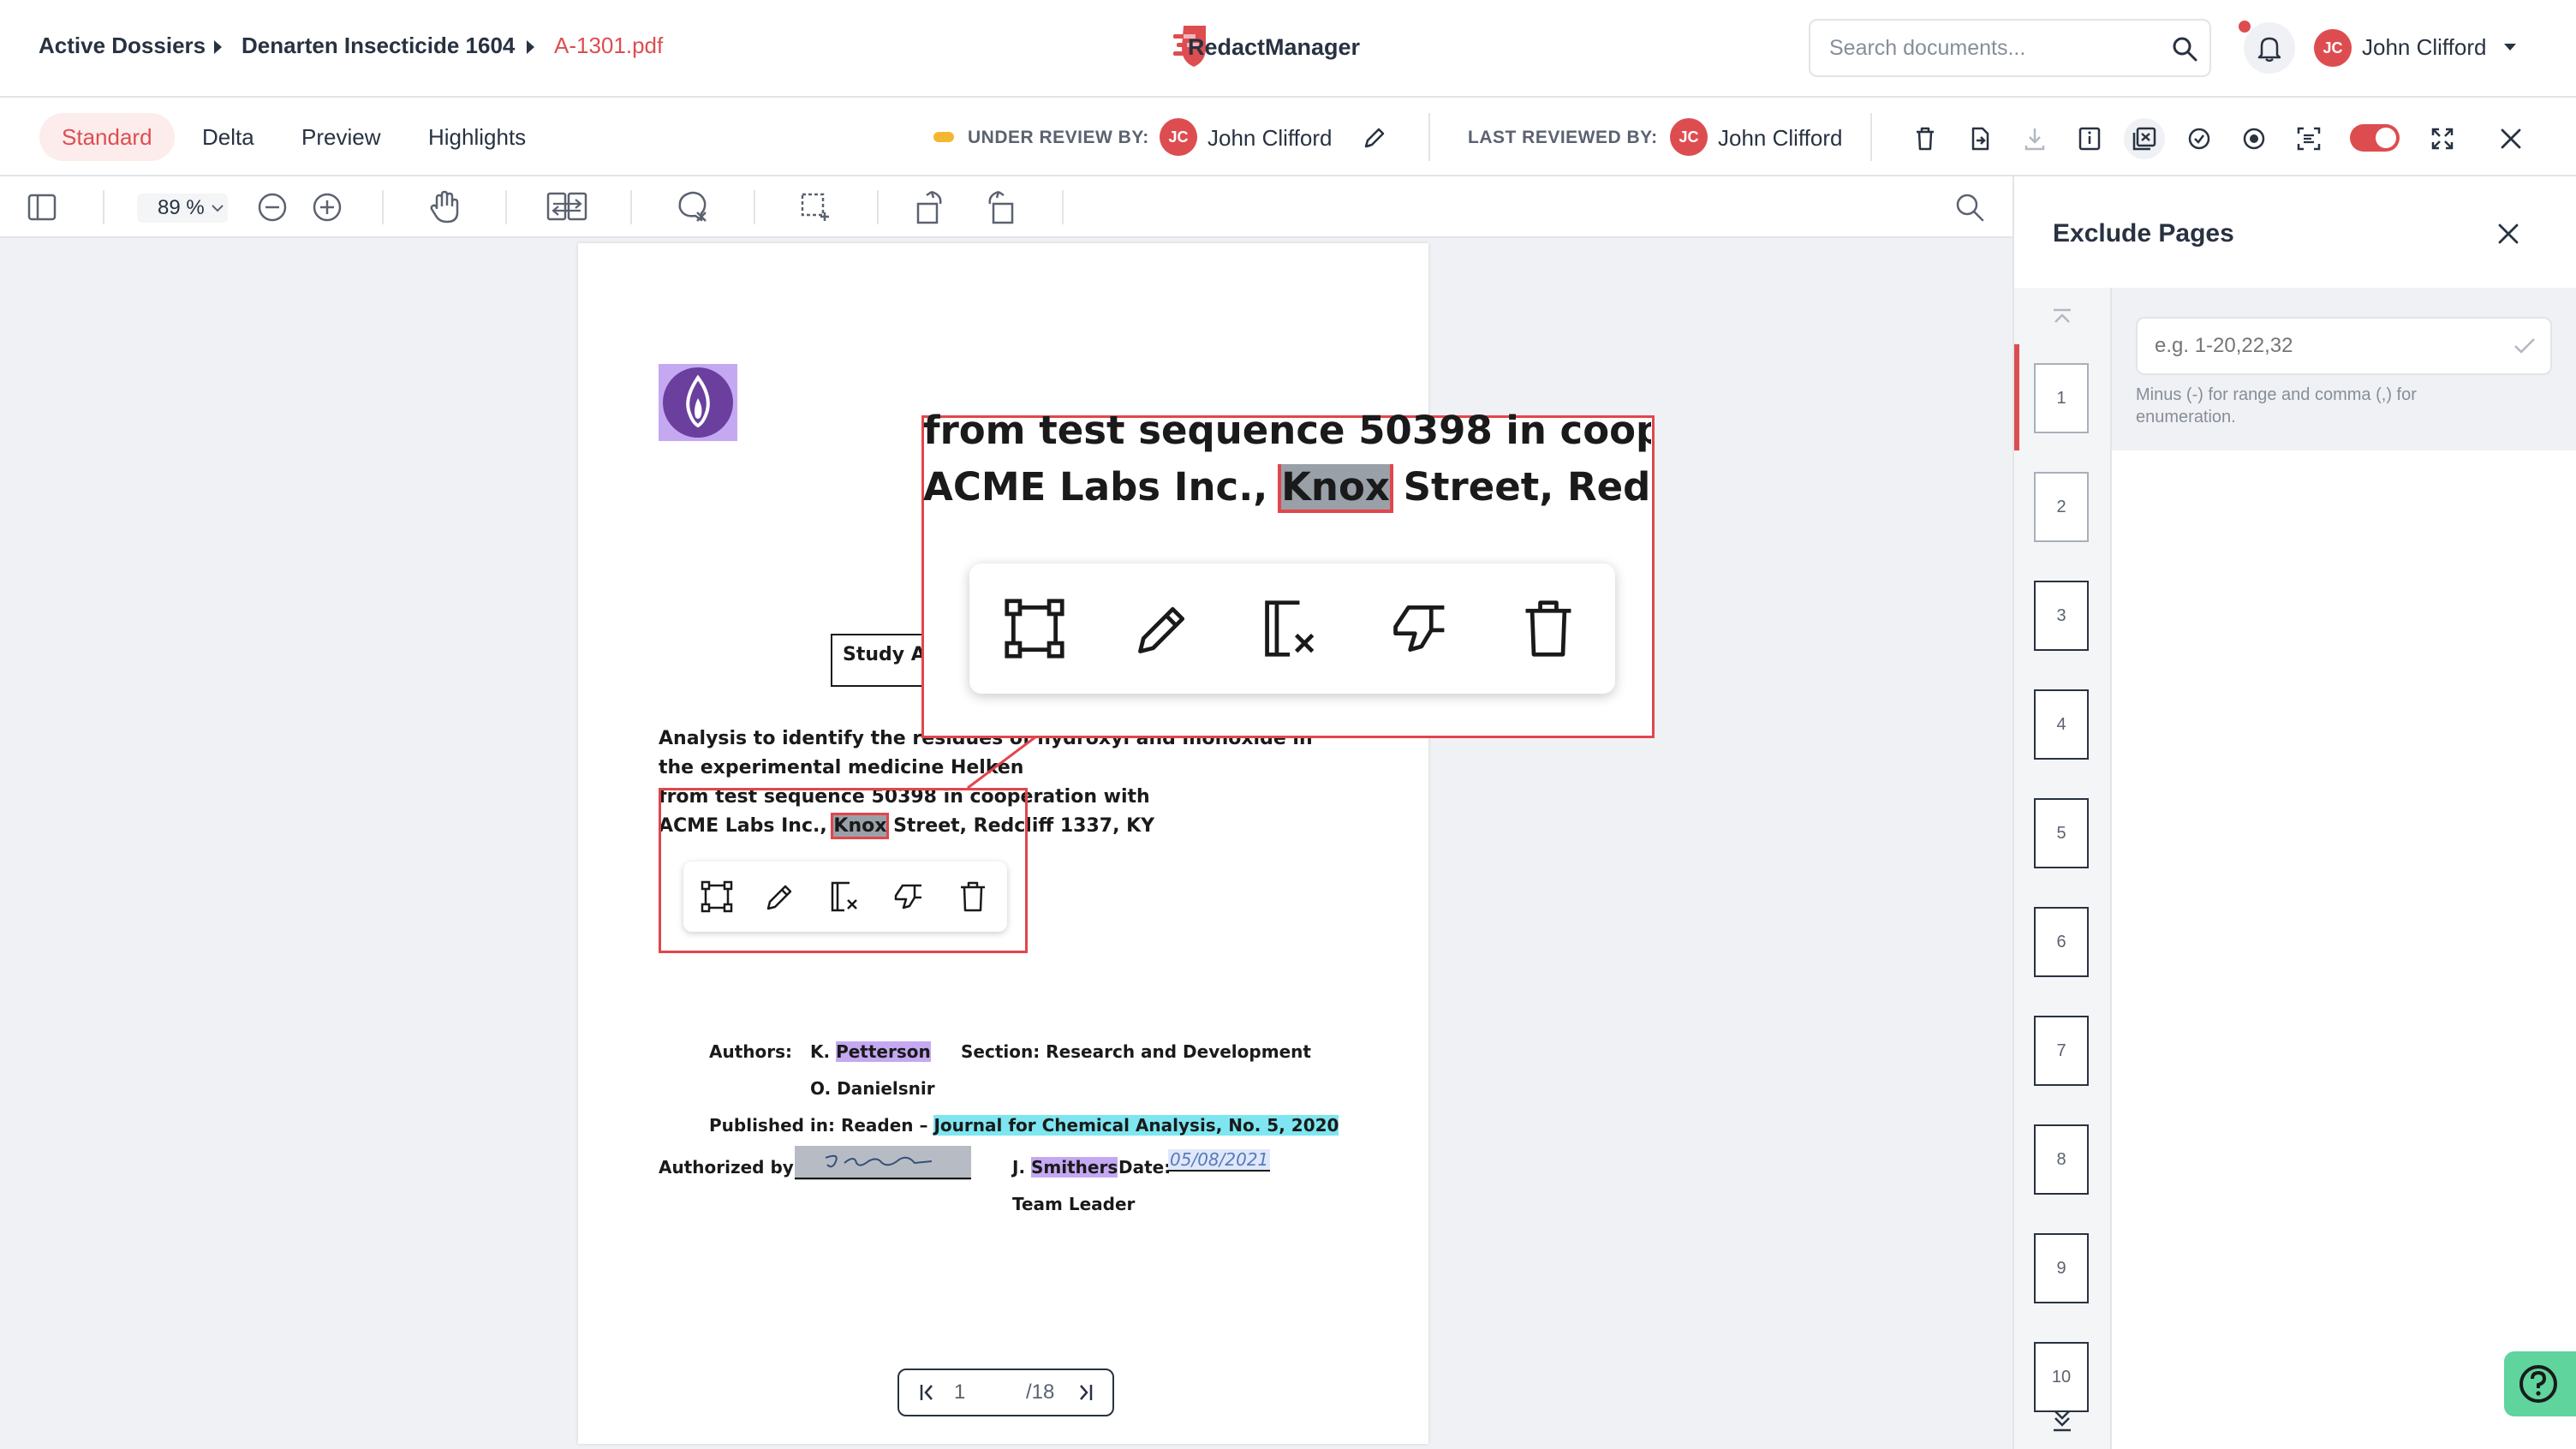 Image resolution: width=2576 pixels, height=1449 pixels. Describe the element at coordinates (2375, 138) in the screenshot. I see `toggle-switch` at that location.